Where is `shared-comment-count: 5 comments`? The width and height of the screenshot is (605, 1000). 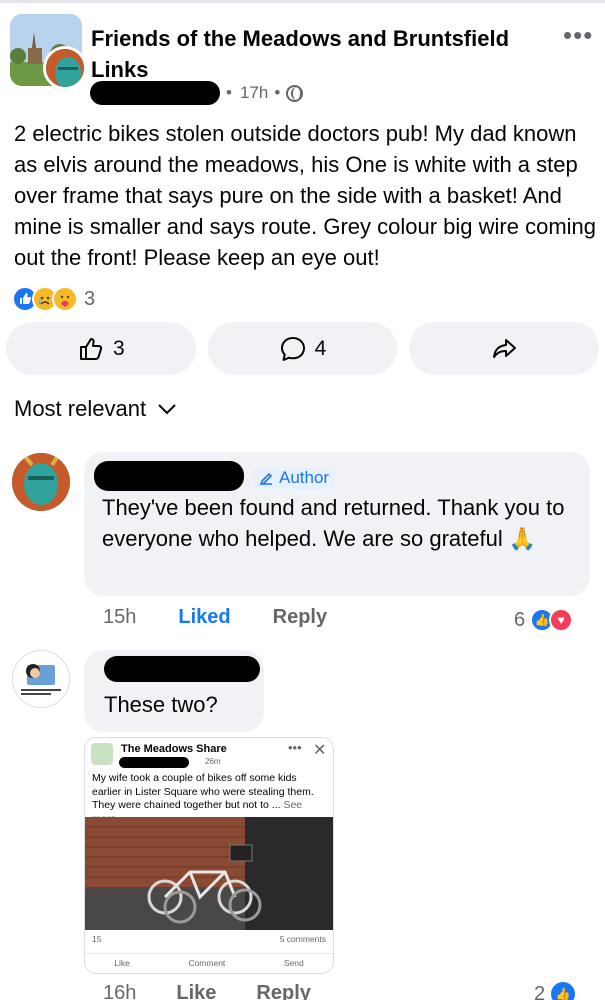
shared-comment-count: 5 comments is located at coordinates (302, 939).